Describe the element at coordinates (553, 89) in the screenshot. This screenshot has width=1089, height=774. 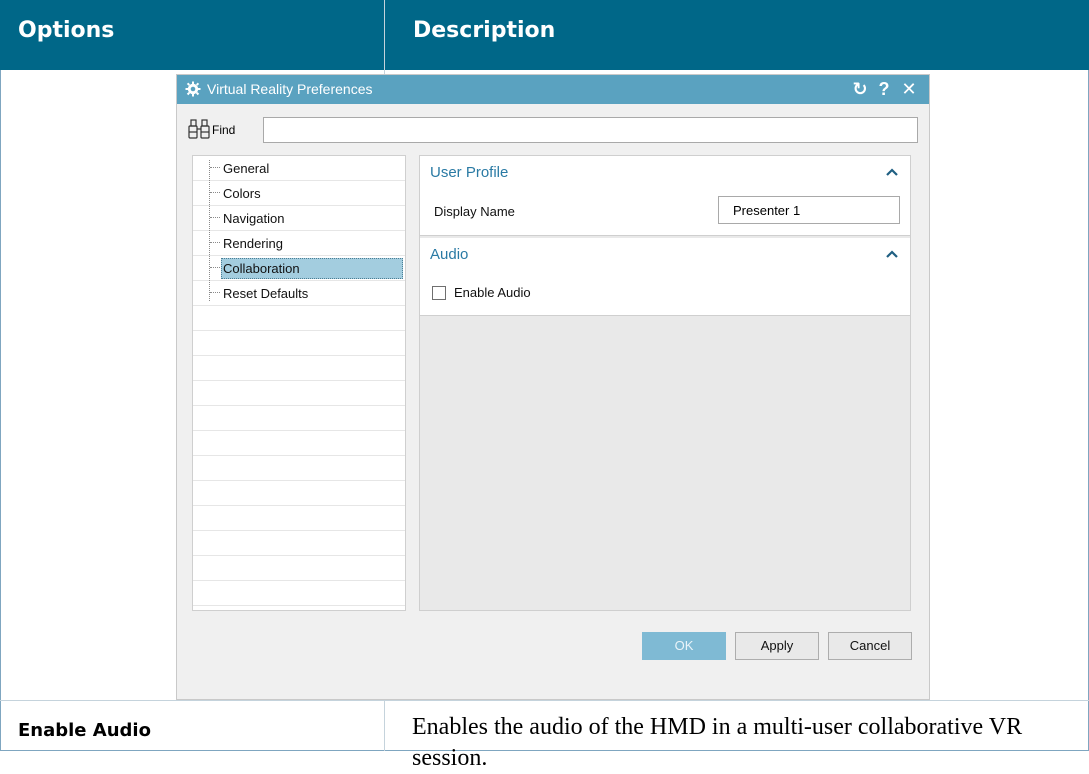
I see `dialog-titlebar: Virtual Reality Preferences ↻ ? ✕` at that location.